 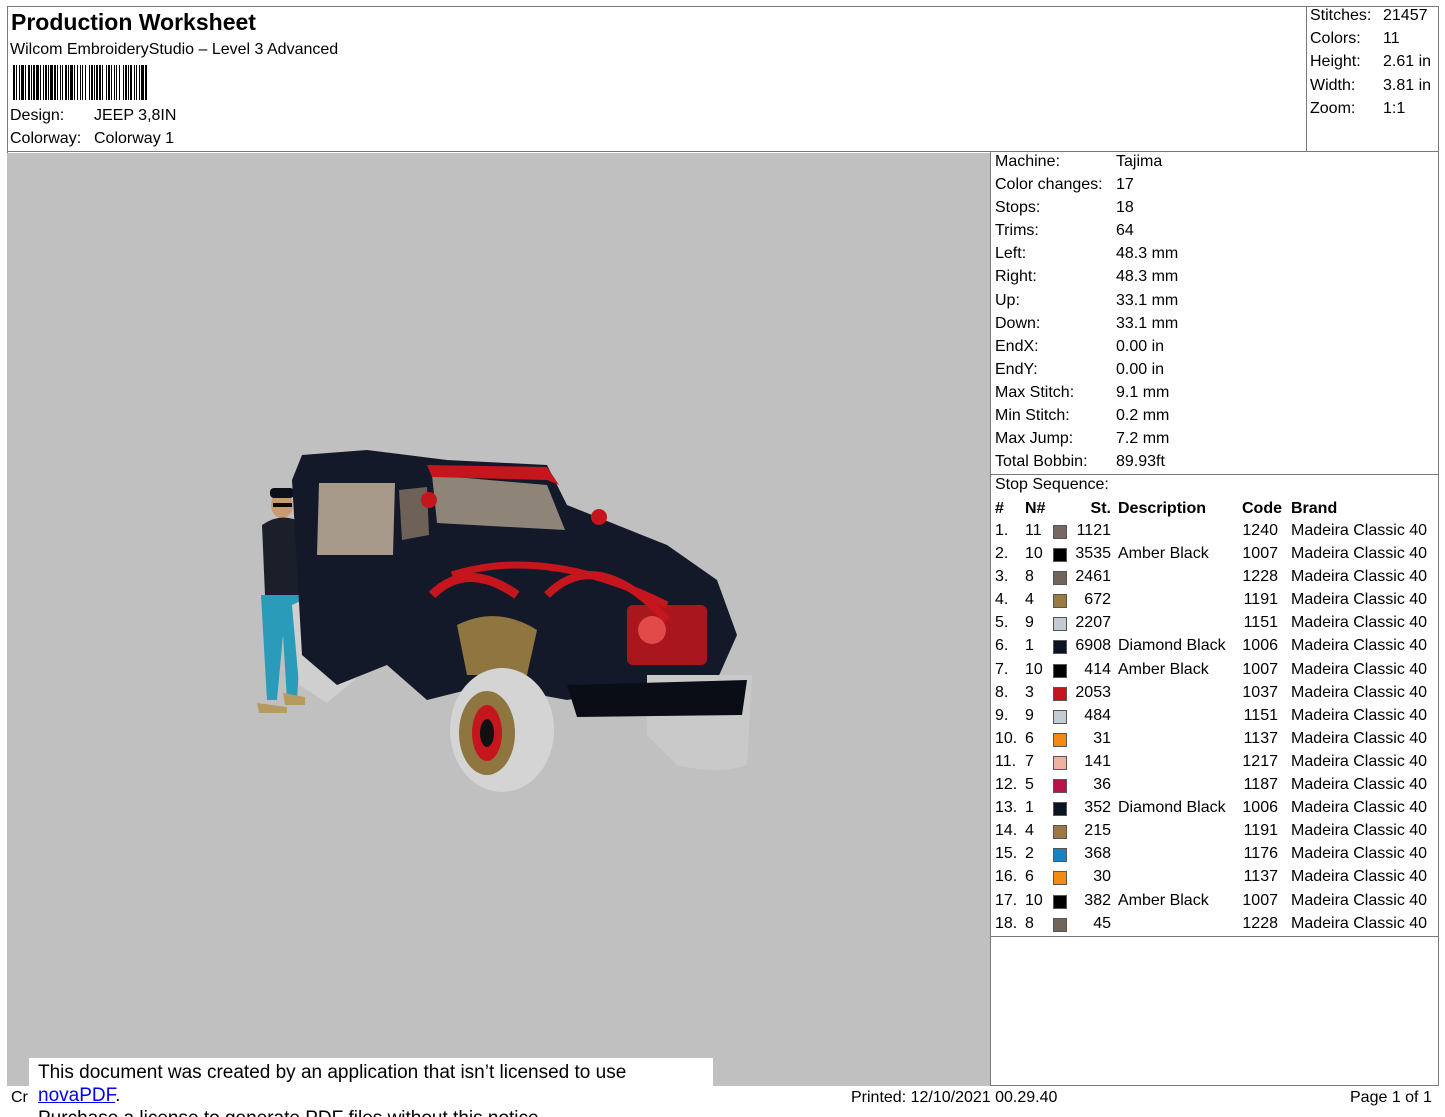 What do you see at coordinates (1006, 738) in the screenshot?
I see `row-index: 10.` at bounding box center [1006, 738].